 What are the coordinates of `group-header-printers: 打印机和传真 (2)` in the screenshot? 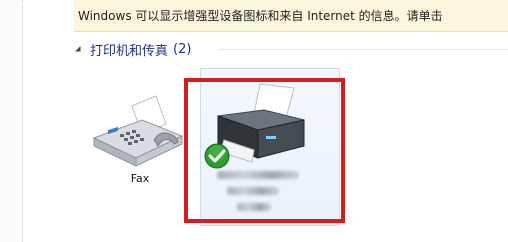 It's located at (133, 49).